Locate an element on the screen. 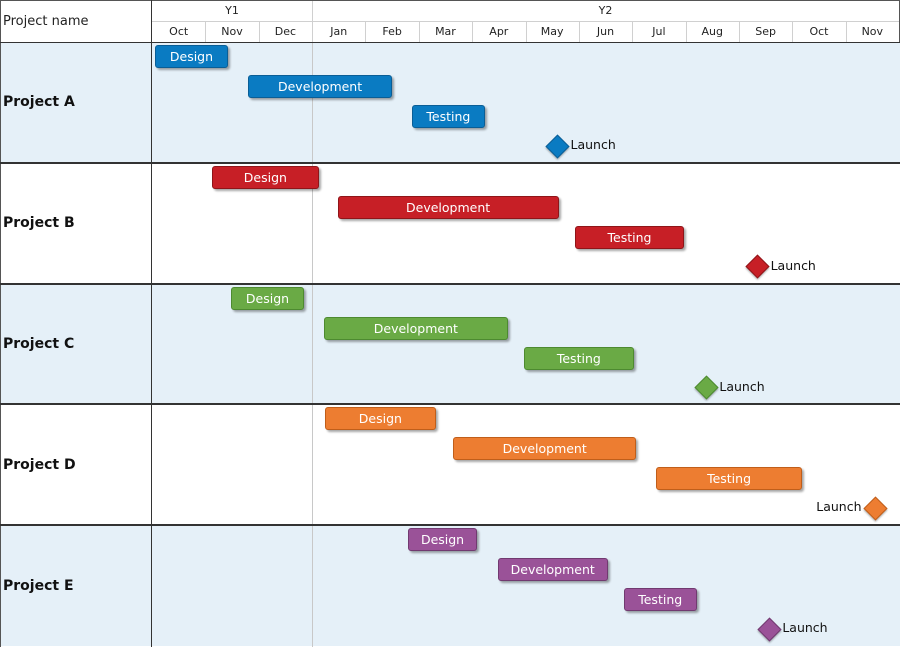 The image size is (900, 647). project-label: Project D is located at coordinates (39, 464).